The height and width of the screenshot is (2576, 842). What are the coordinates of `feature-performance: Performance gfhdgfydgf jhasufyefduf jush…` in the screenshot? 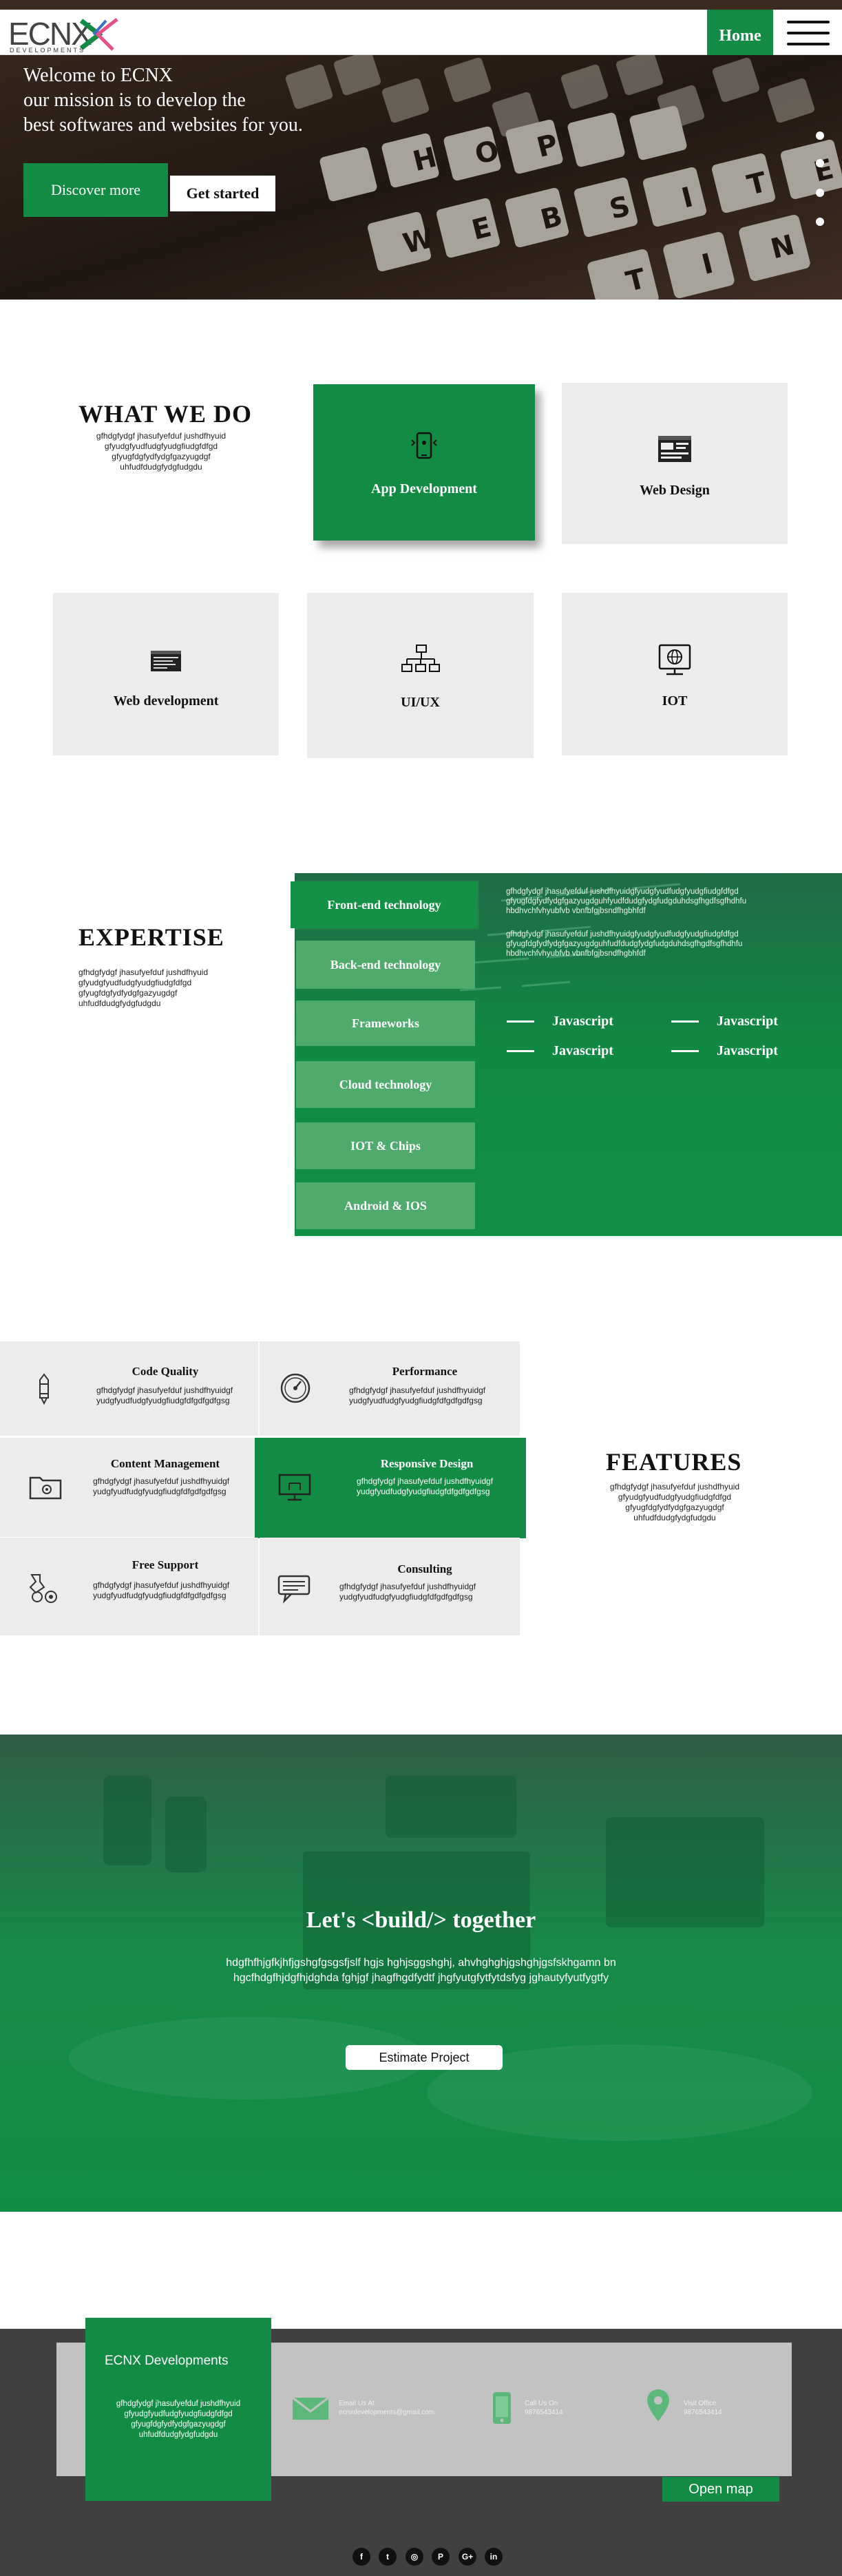 It's located at (390, 1388).